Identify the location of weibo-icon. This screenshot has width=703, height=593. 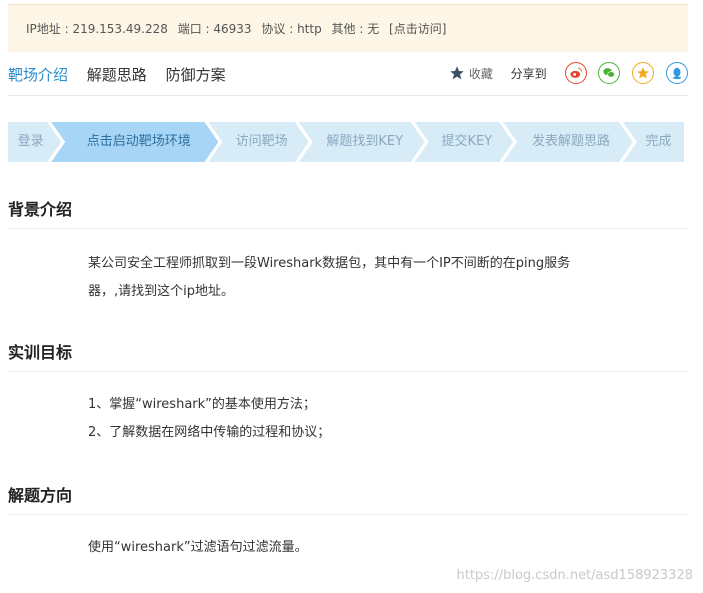
(575, 73).